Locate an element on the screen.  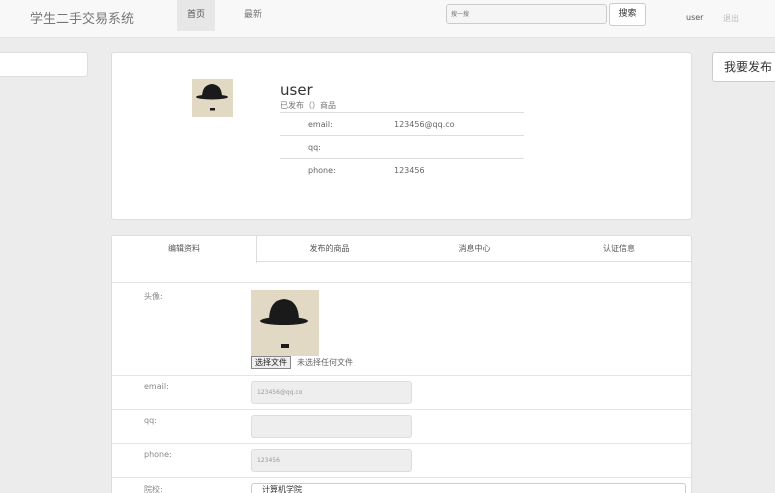
nav-user-link: user is located at coordinates (694, 17).